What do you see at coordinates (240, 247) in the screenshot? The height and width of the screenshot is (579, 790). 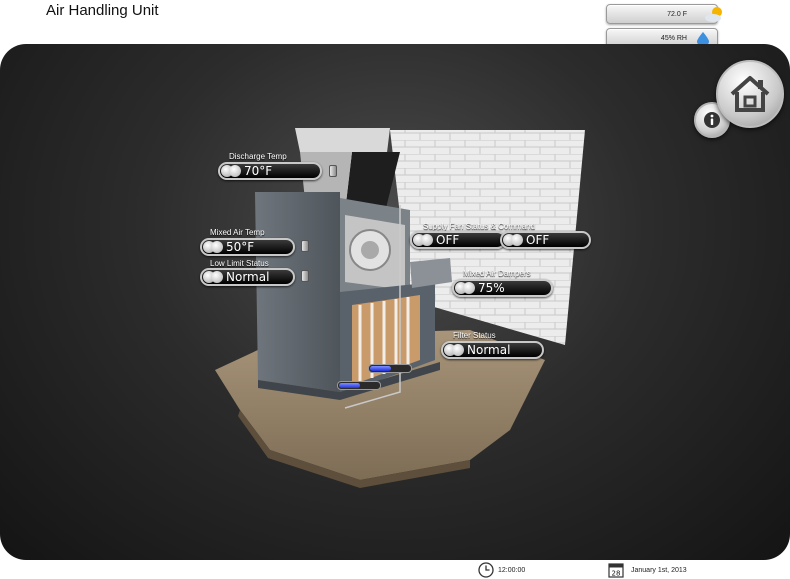 I see `mixed-air-temp-text: 50°F` at bounding box center [240, 247].